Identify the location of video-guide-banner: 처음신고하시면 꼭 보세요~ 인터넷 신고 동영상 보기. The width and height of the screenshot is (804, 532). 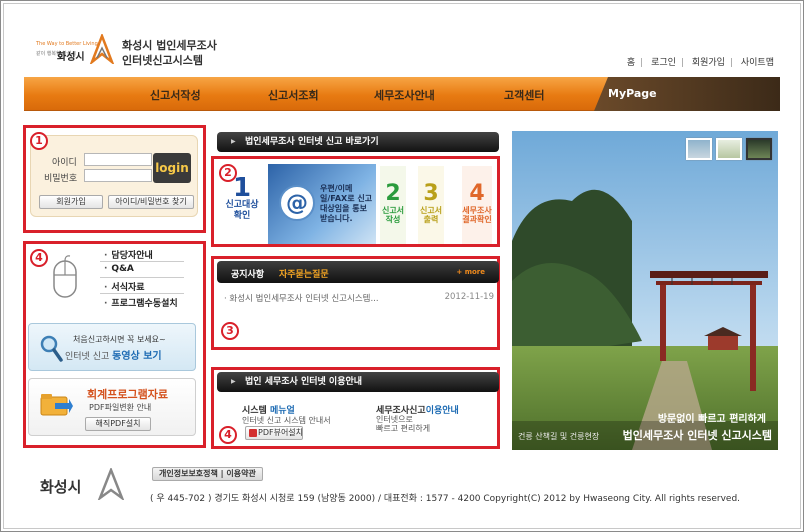
(112, 347).